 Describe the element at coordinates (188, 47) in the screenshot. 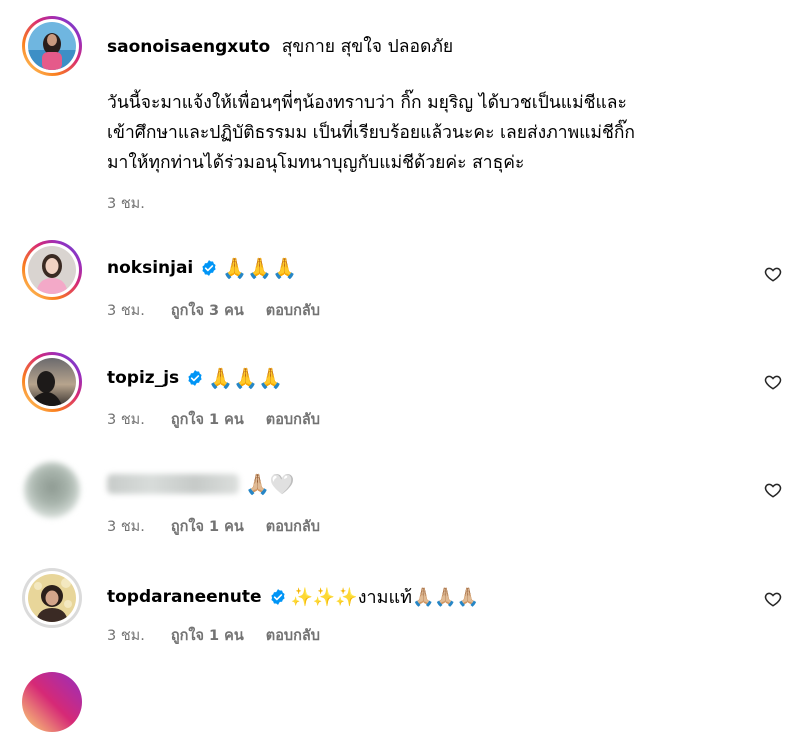

I see `caption-username: saonoisaengxuto` at that location.